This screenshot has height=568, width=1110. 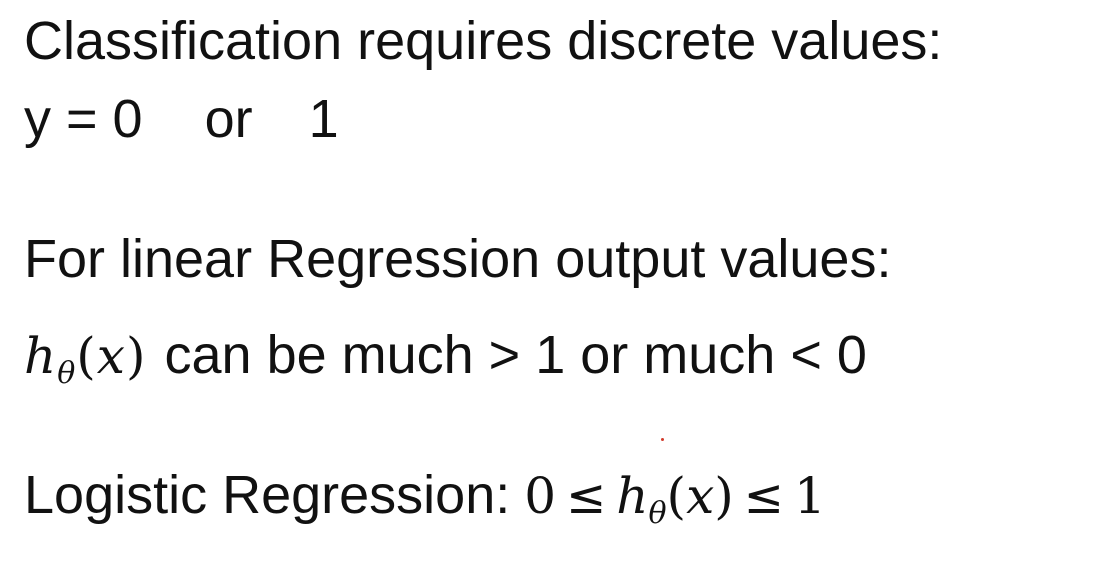 What do you see at coordinates (586, 497) in the screenshot?
I see `leq-symbol-left: ≤` at bounding box center [586, 497].